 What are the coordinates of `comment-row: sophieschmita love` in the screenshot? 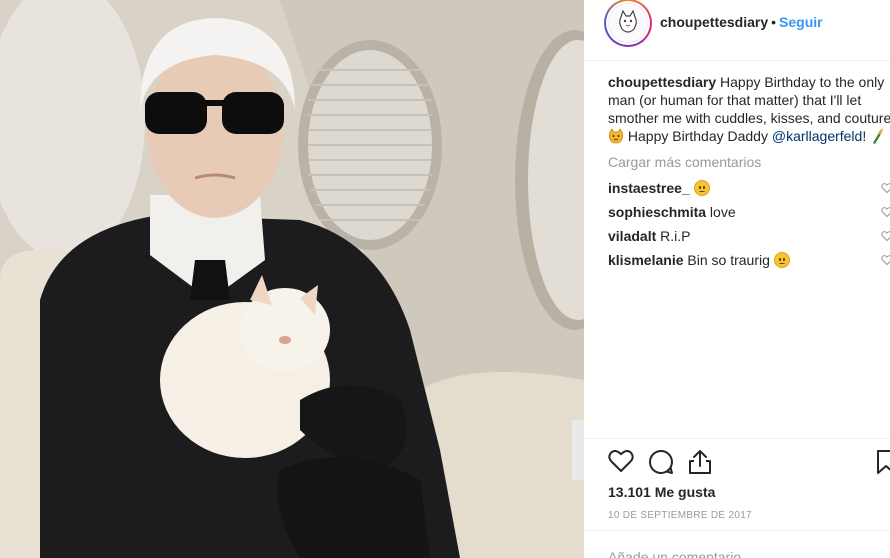 It's located at (749, 212).